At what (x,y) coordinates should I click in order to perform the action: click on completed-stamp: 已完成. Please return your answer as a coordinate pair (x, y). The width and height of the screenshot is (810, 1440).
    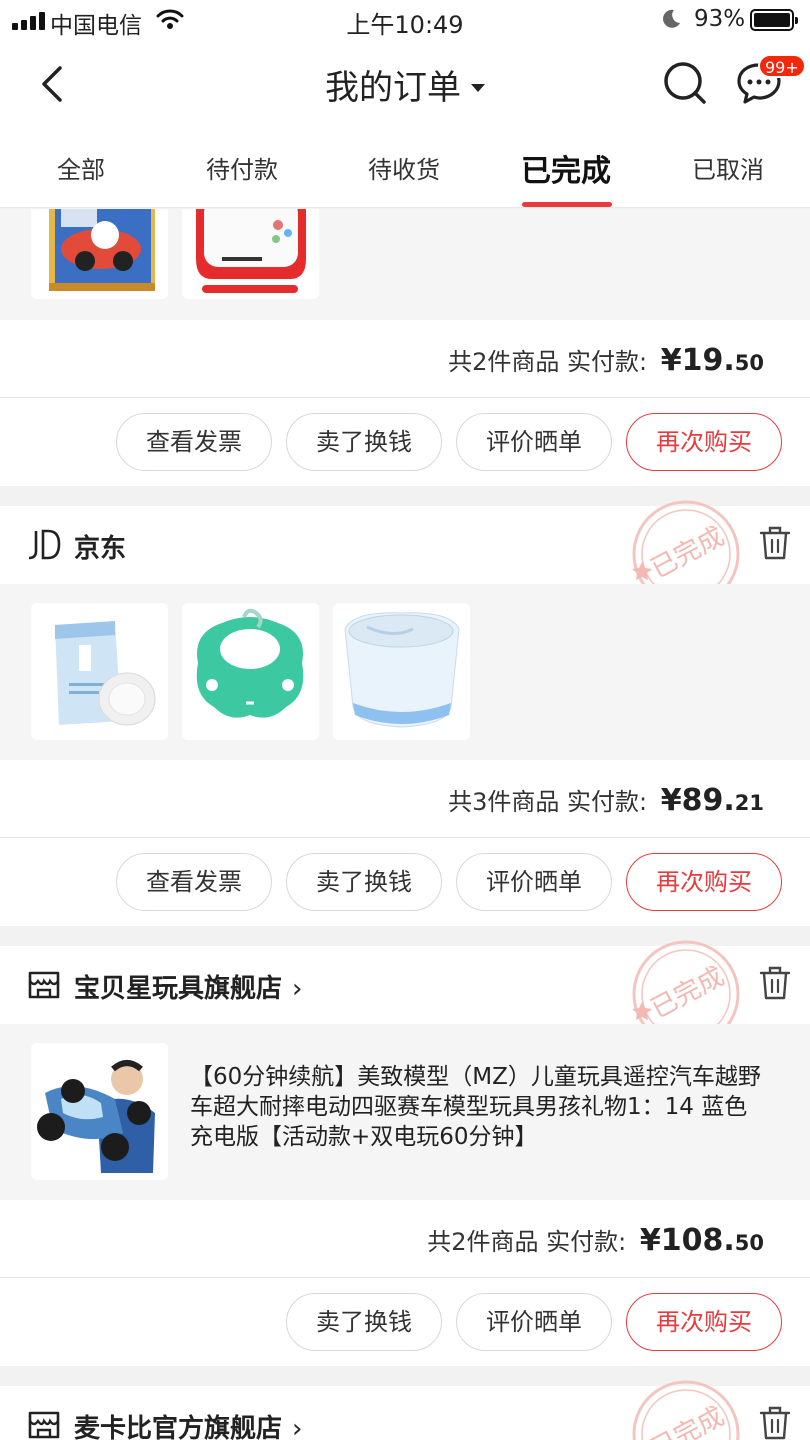
    Looking at the image, I should click on (686, 1410).